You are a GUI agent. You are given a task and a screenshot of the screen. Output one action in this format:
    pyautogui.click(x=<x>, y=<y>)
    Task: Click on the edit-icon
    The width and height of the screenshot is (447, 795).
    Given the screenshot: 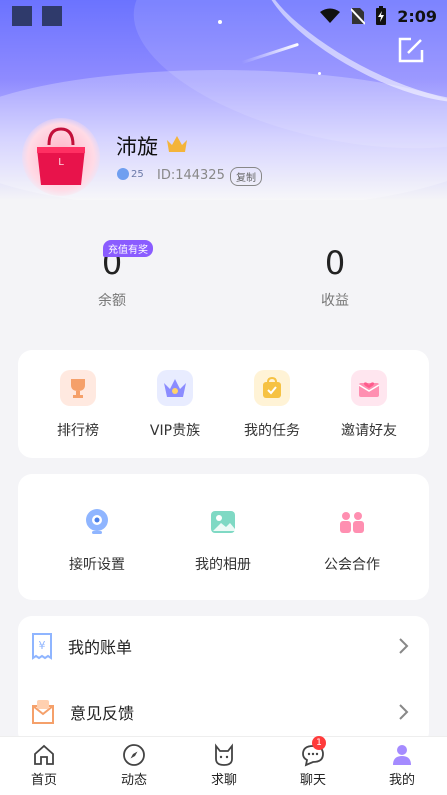 What is the action you would take?
    pyautogui.click(x=411, y=50)
    